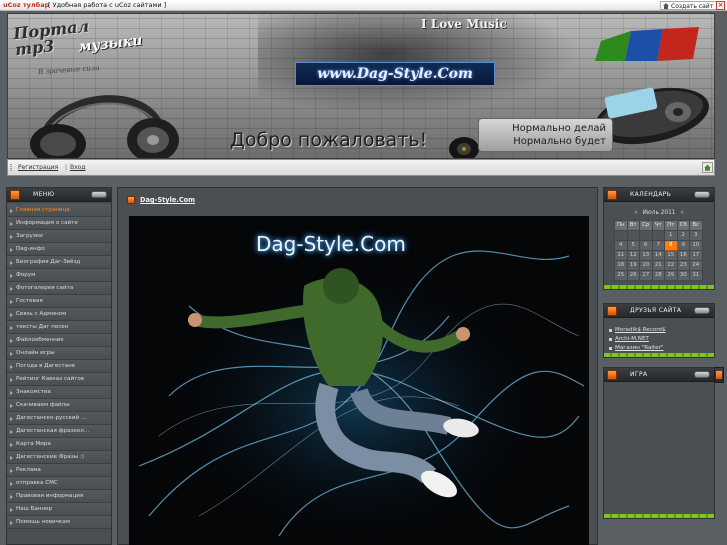 The height and width of the screenshot is (545, 727). I want to click on calendar-day: 13, so click(646, 255).